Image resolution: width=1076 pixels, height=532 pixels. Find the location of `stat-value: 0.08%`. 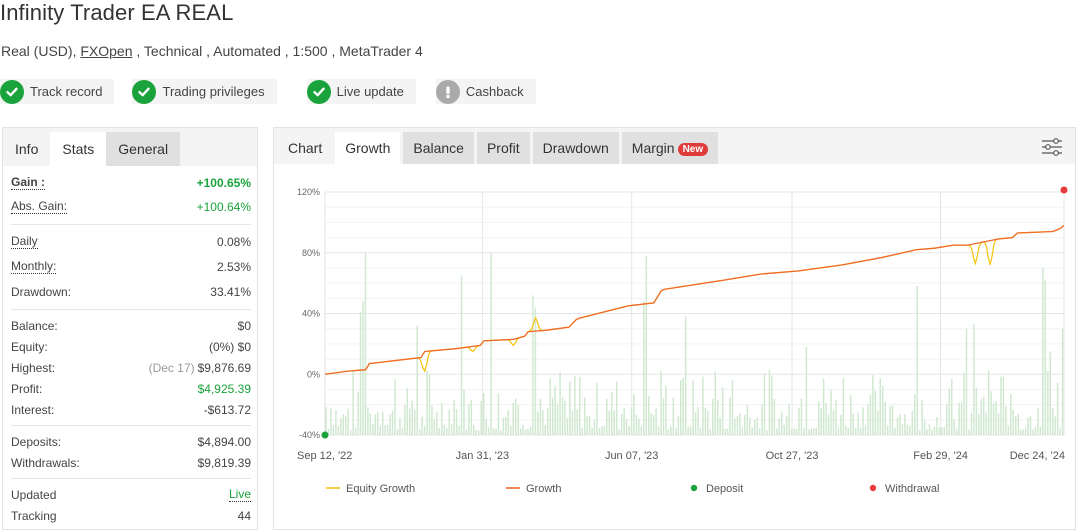

stat-value: 0.08% is located at coordinates (233, 242).